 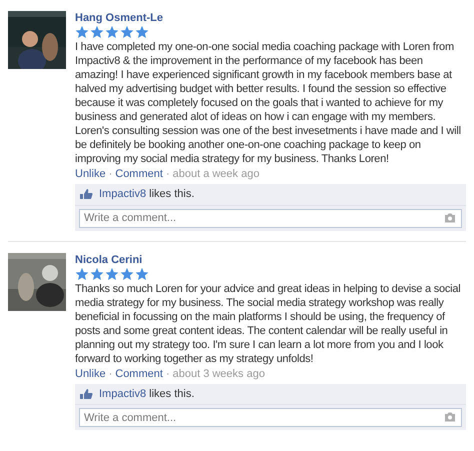 What do you see at coordinates (218, 373) in the screenshot?
I see `timestamp: about 3 weeks ago` at bounding box center [218, 373].